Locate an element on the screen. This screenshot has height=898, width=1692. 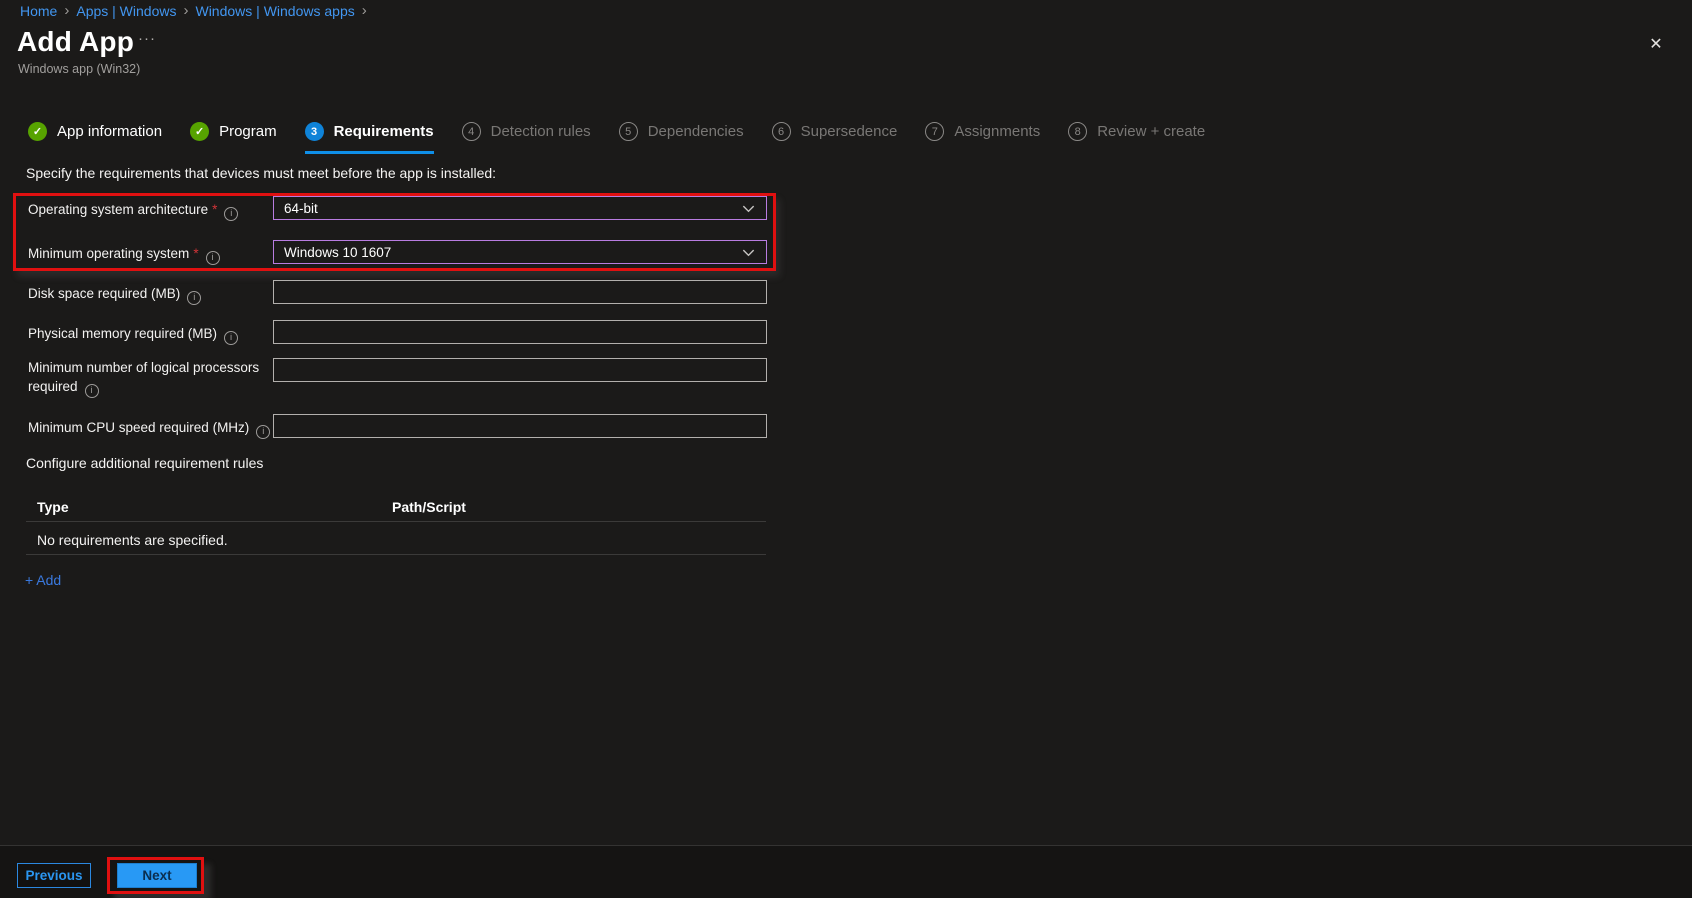
page-subtitle: Windows app (Win32) is located at coordinates (79, 69).